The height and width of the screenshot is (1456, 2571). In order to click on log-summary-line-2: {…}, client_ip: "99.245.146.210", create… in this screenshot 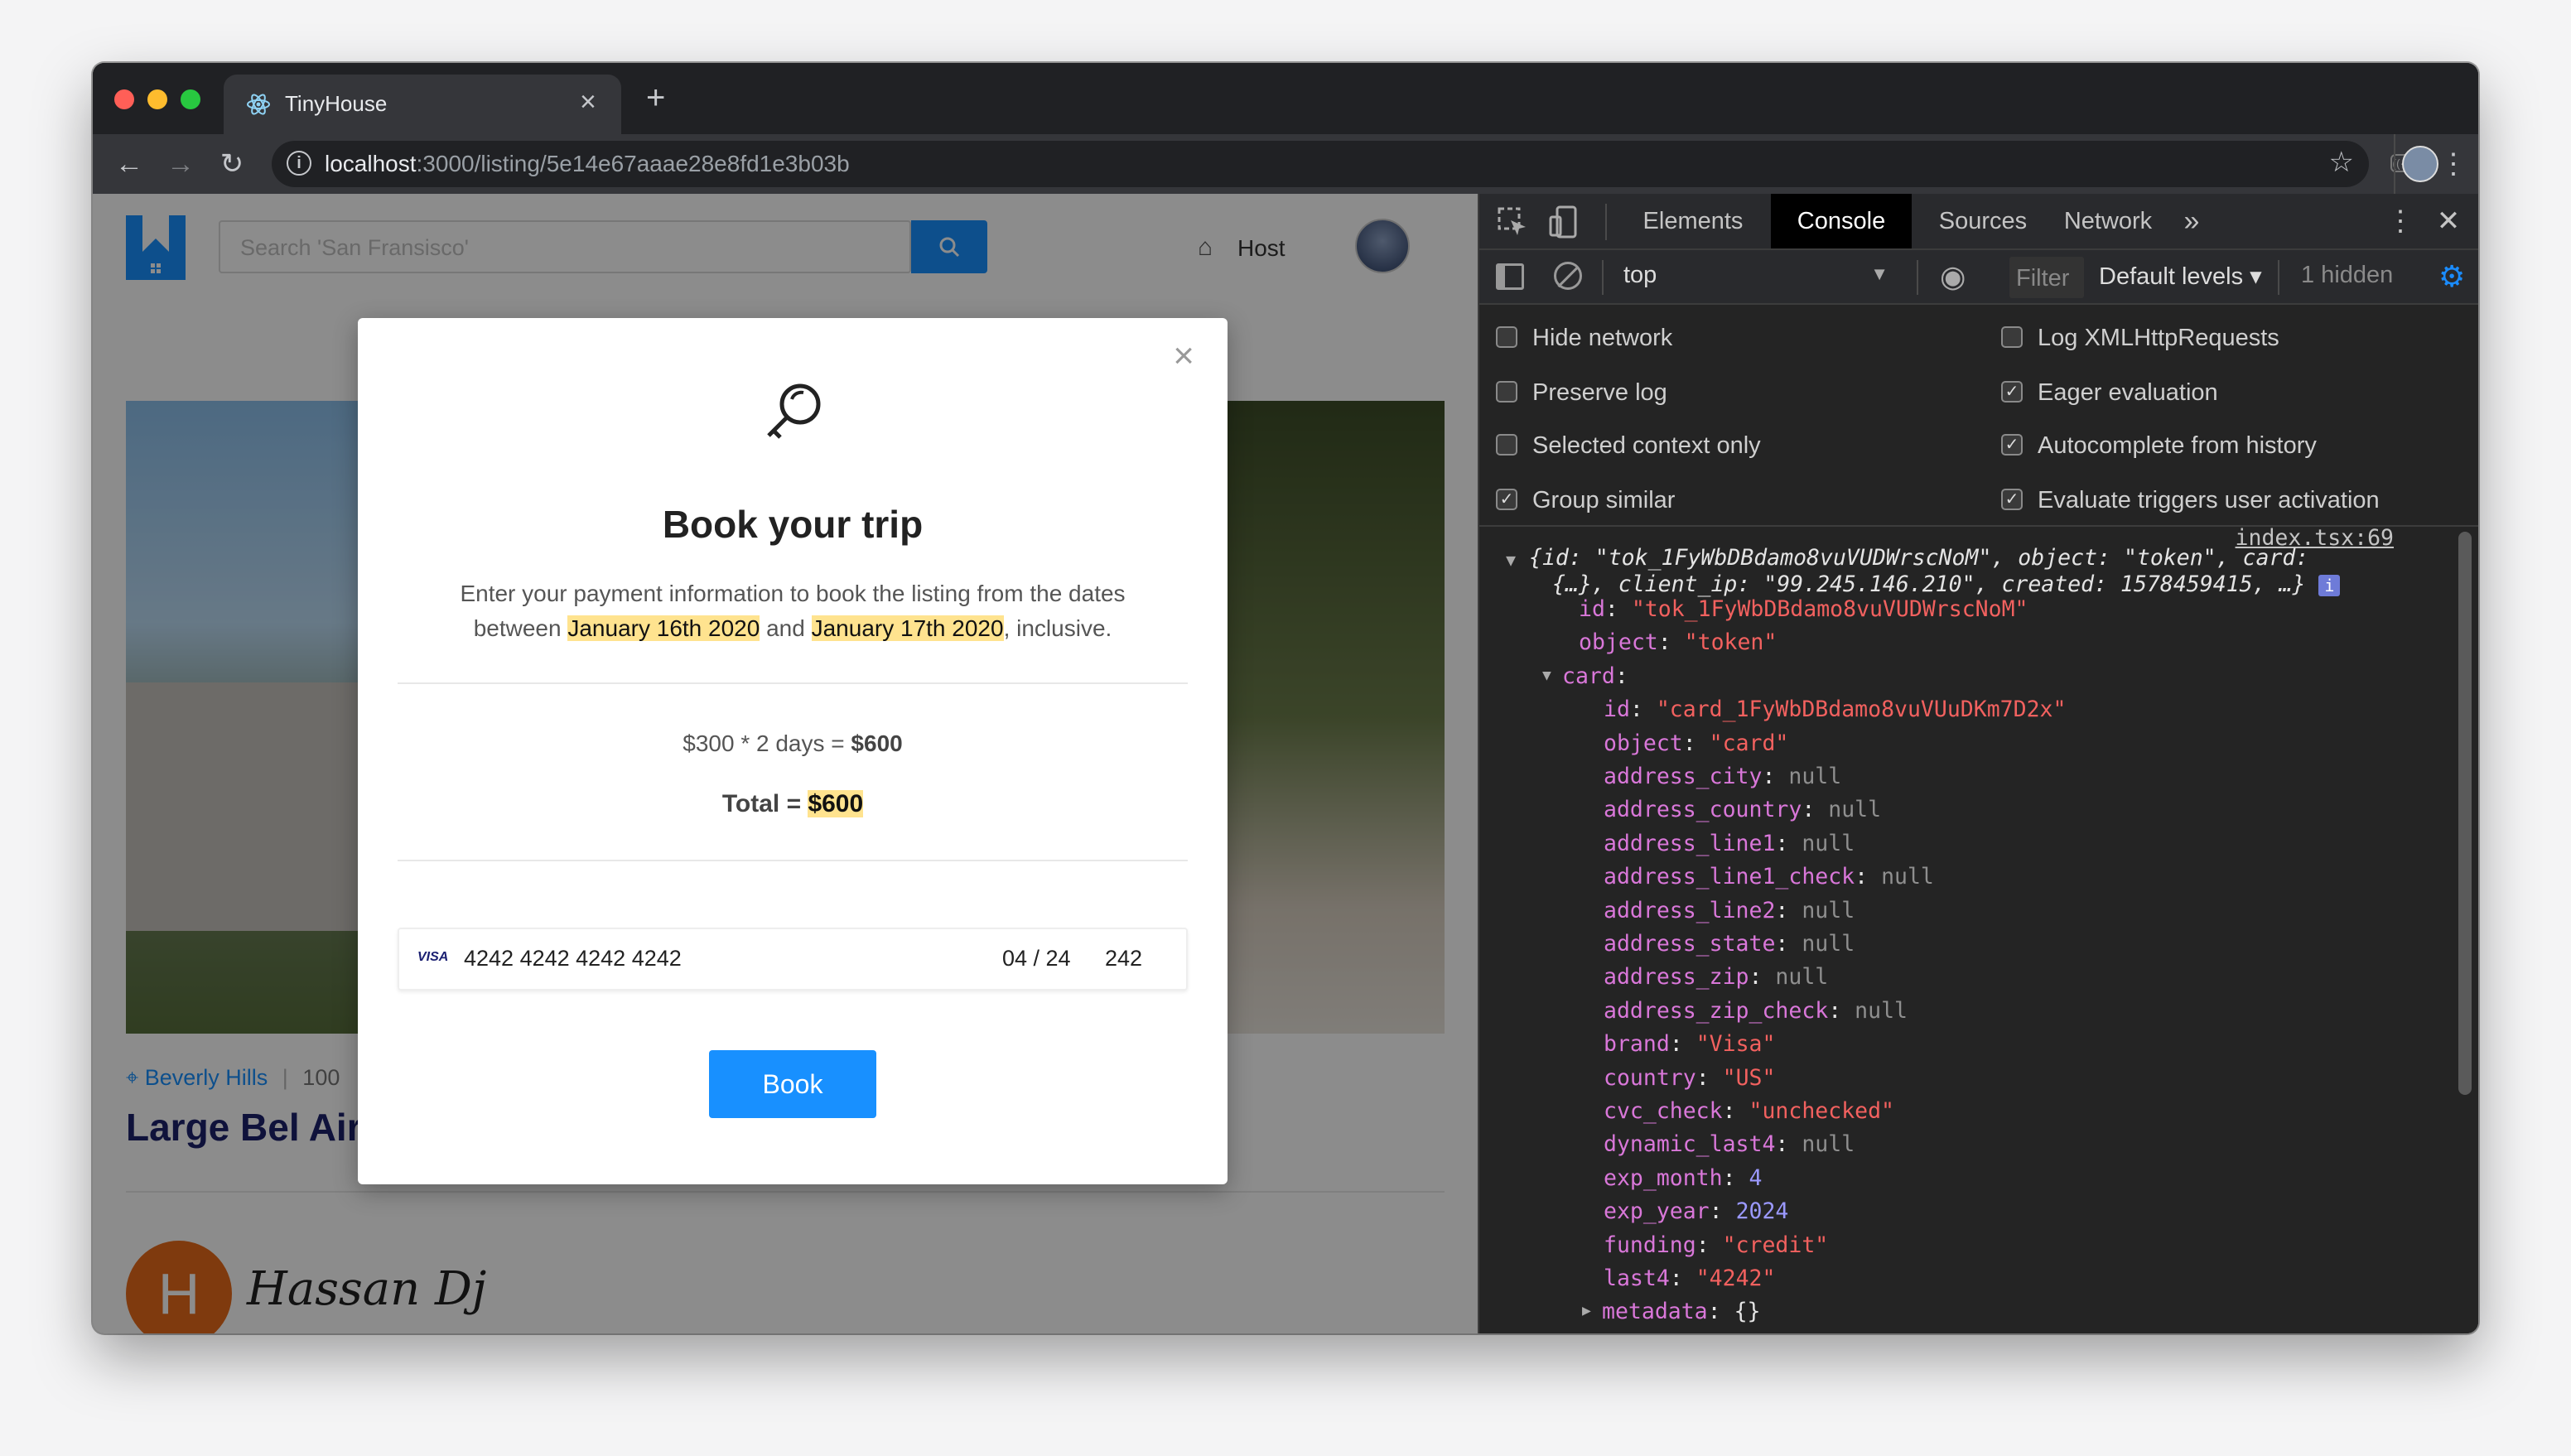, I will do `click(1946, 584)`.